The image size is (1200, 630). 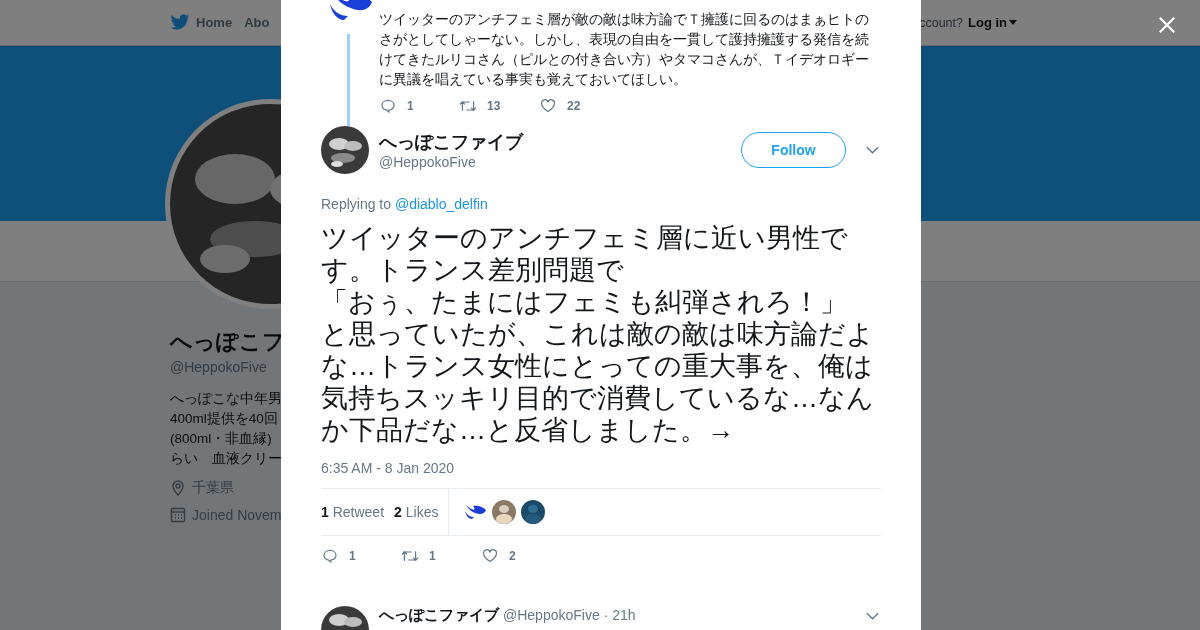 I want to click on tweet-text: 「おぅ、たまにはフェミも糾弾されろ！」, so click(x=584, y=302).